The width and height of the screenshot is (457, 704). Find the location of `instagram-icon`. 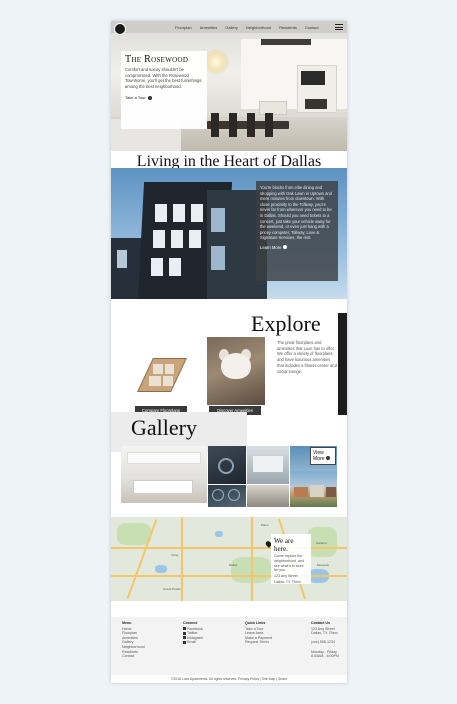

instagram-icon is located at coordinates (184, 638).